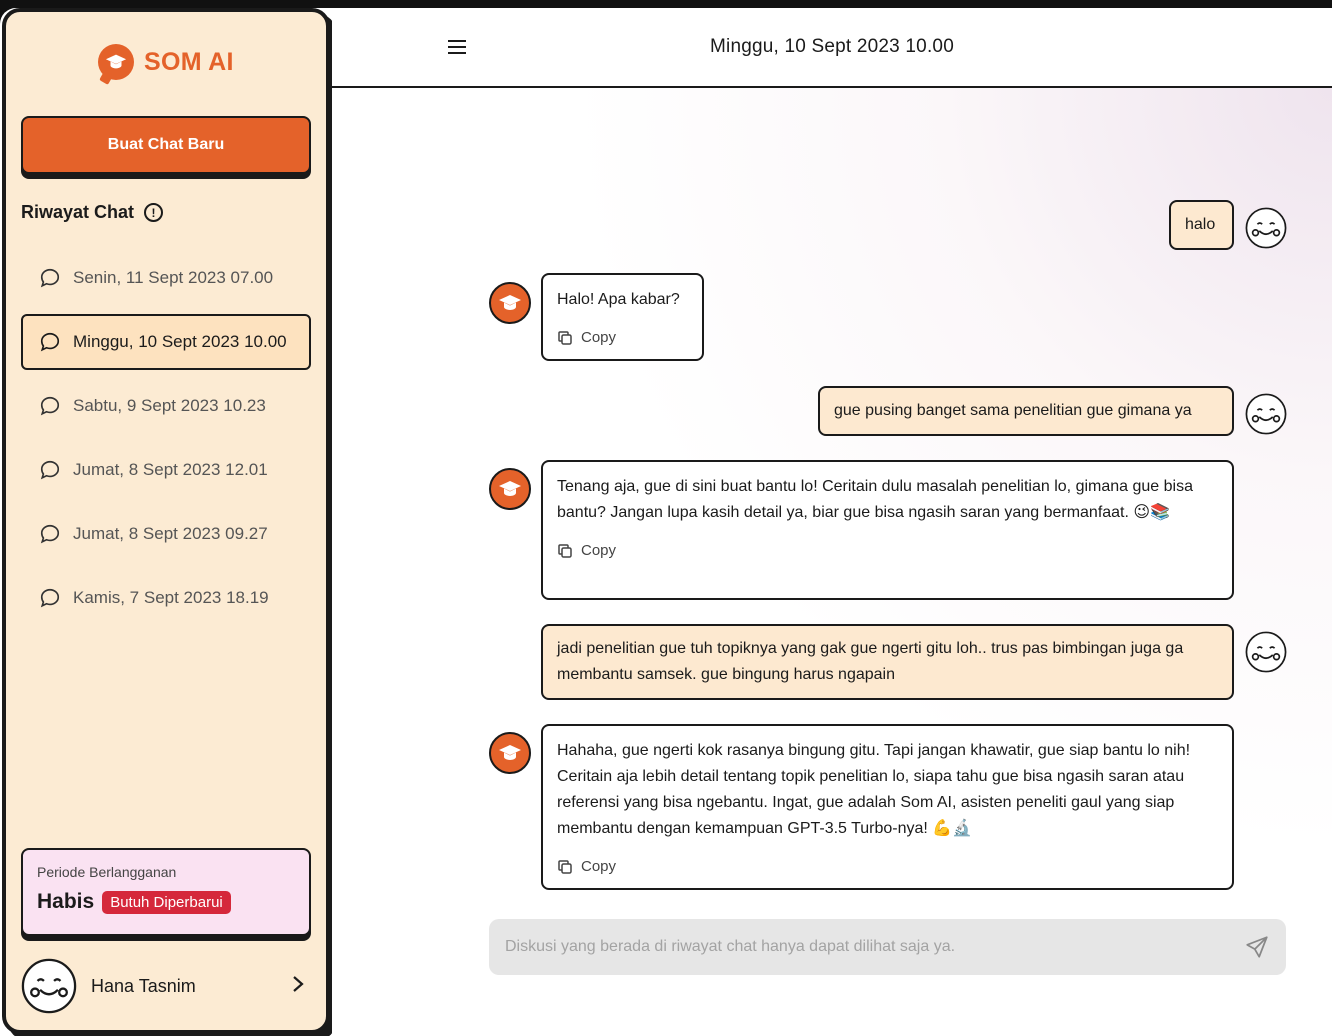 Image resolution: width=1332 pixels, height=1036 pixels. Describe the element at coordinates (171, 597) in the screenshot. I see `history-item-label: Kamis, 7 Sept 2023 18.19` at that location.